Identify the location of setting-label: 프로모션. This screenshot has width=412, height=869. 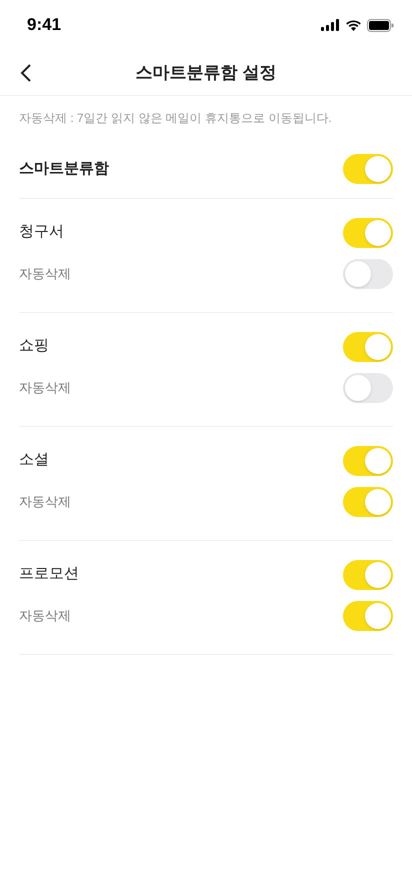
(49, 574).